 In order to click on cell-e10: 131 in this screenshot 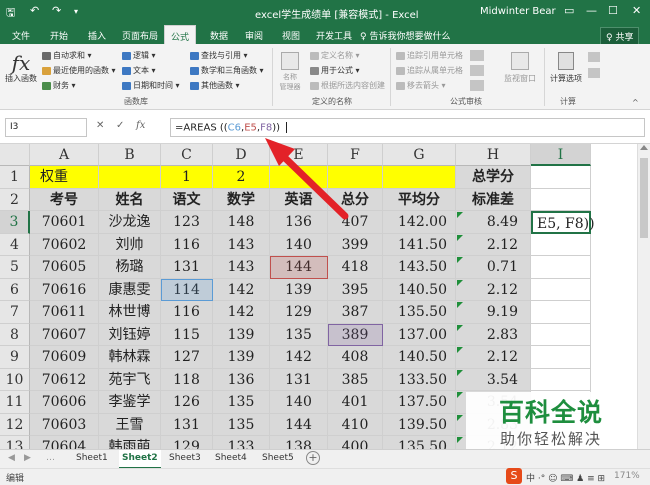, I will do `click(299, 379)`.